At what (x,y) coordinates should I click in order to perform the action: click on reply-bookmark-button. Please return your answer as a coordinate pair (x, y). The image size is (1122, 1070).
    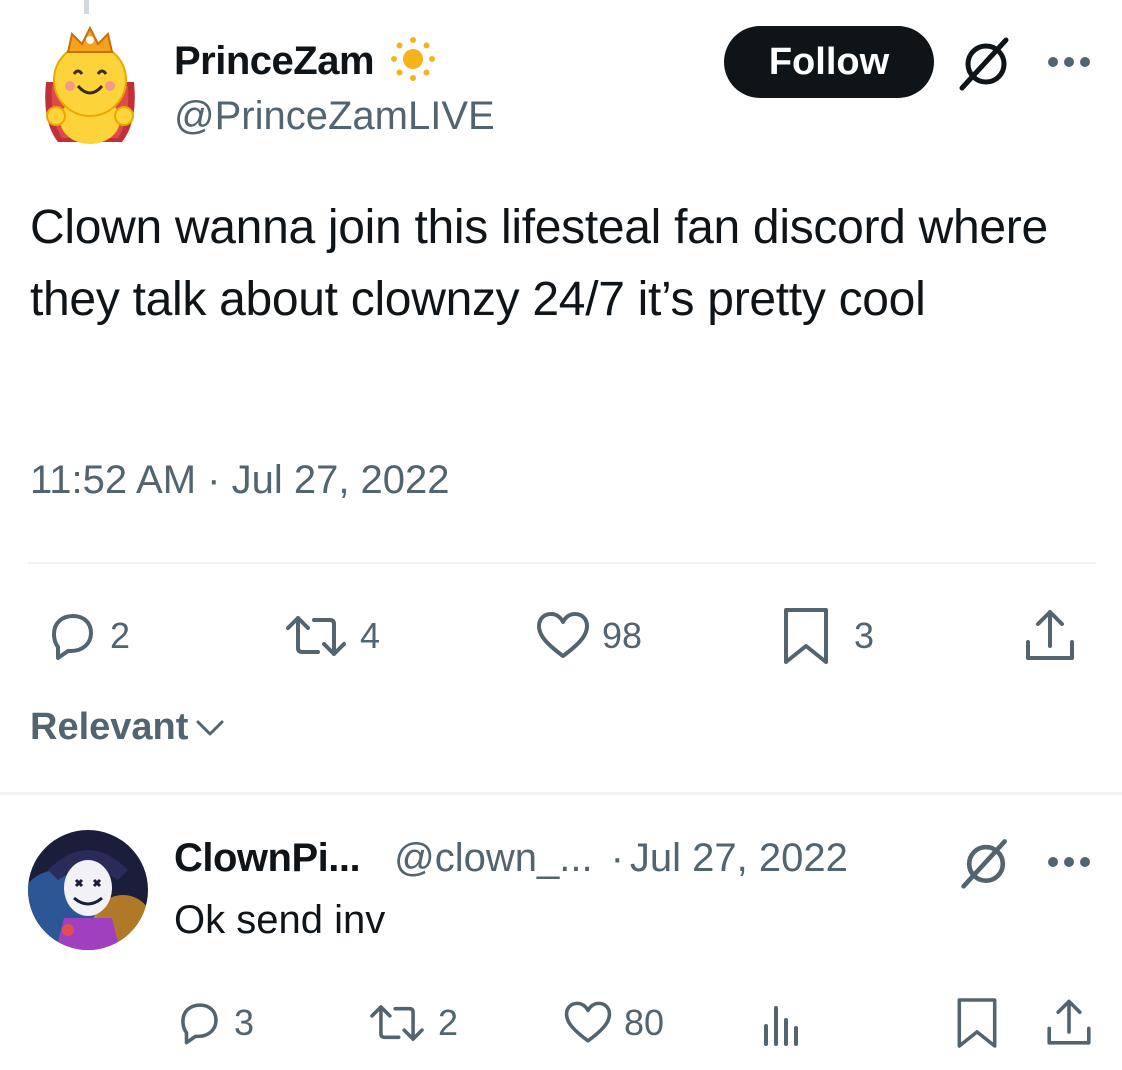
    Looking at the image, I should click on (977, 1023).